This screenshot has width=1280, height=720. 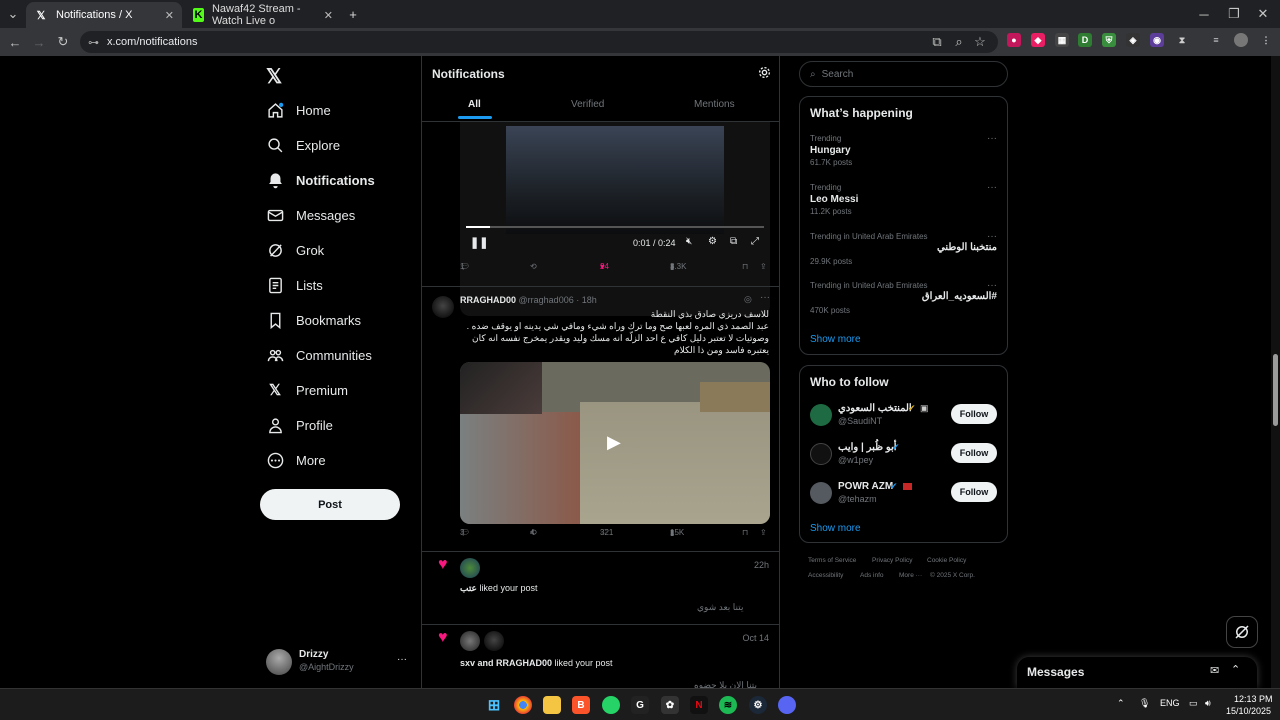 What do you see at coordinates (313, 320) in the screenshot?
I see `nav-bookmarks: Bookmarks` at bounding box center [313, 320].